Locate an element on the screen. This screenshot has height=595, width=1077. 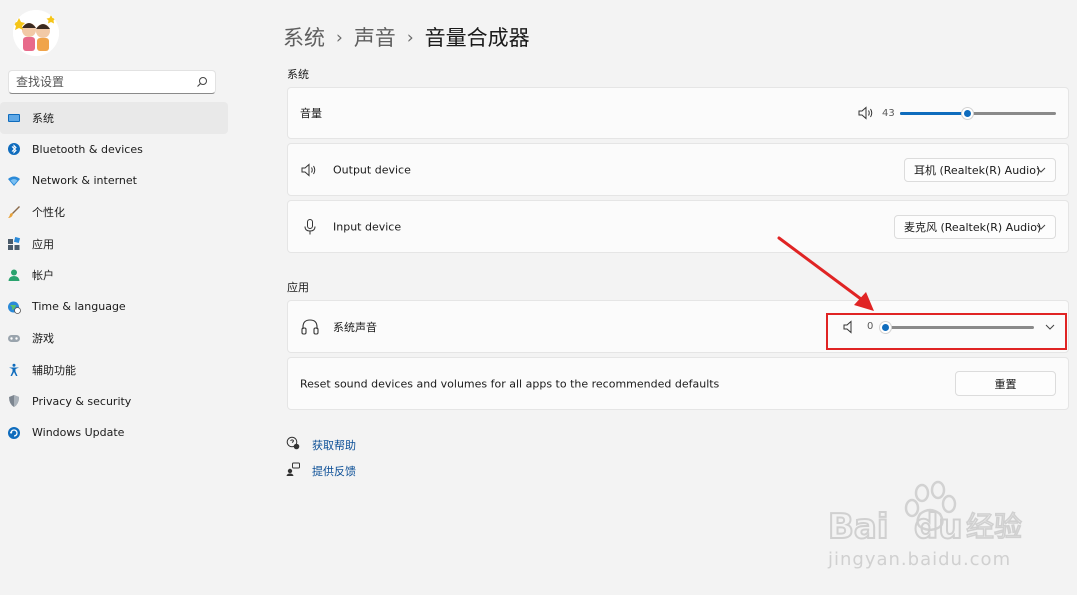
sidebar-item-apps: 应用 is located at coordinates (114, 244).